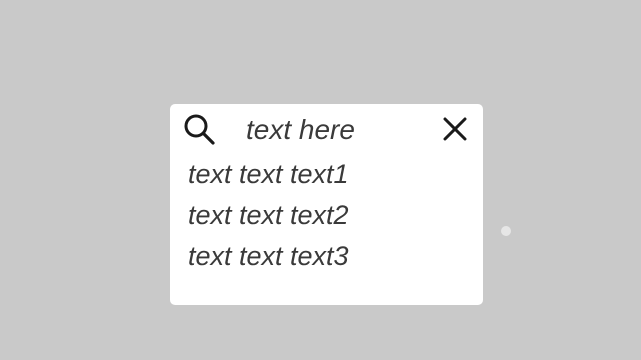  Describe the element at coordinates (455, 129) in the screenshot. I see `close-icon` at that location.